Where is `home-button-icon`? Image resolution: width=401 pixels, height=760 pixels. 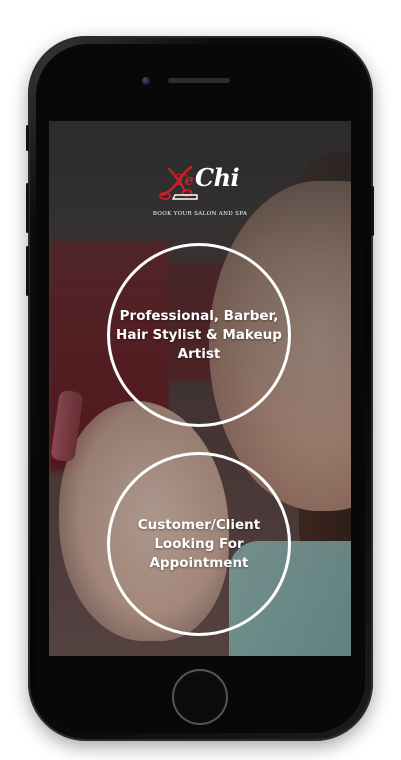 home-button-icon is located at coordinates (200, 697).